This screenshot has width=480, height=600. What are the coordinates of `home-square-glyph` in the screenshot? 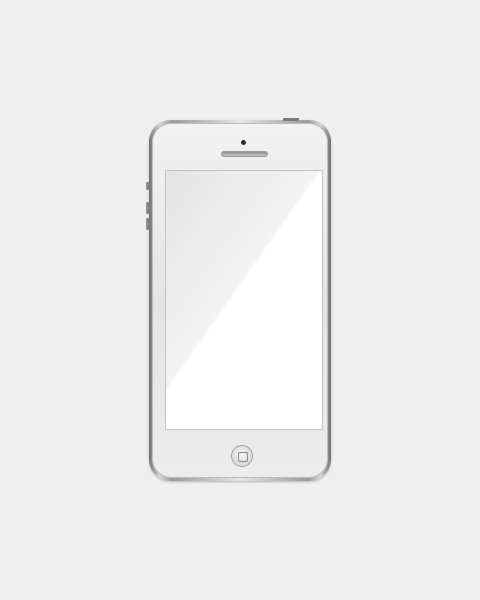 It's located at (243, 457).